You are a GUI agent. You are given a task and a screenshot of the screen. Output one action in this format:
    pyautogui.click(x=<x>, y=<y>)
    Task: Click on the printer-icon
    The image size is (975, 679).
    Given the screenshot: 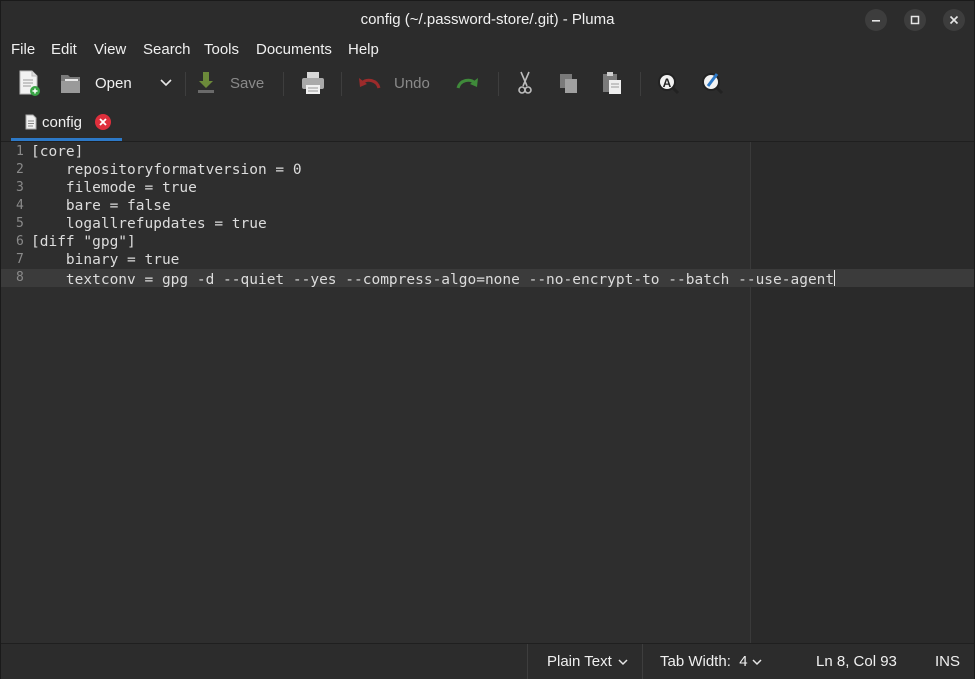 What is the action you would take?
    pyautogui.click(x=313, y=83)
    